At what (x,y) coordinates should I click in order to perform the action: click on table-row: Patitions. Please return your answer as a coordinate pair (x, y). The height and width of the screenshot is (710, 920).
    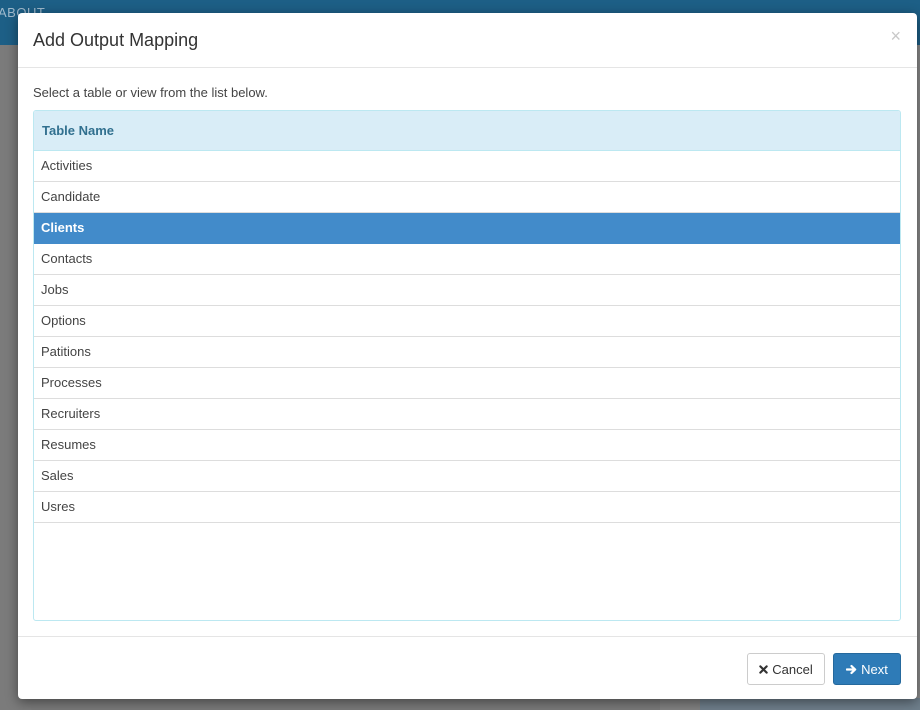
    Looking at the image, I should click on (467, 352).